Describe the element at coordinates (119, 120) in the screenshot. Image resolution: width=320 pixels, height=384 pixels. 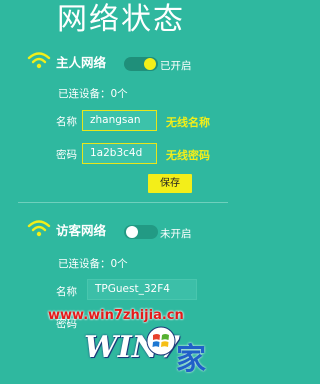
I see `host-name-field: zhangsan` at that location.